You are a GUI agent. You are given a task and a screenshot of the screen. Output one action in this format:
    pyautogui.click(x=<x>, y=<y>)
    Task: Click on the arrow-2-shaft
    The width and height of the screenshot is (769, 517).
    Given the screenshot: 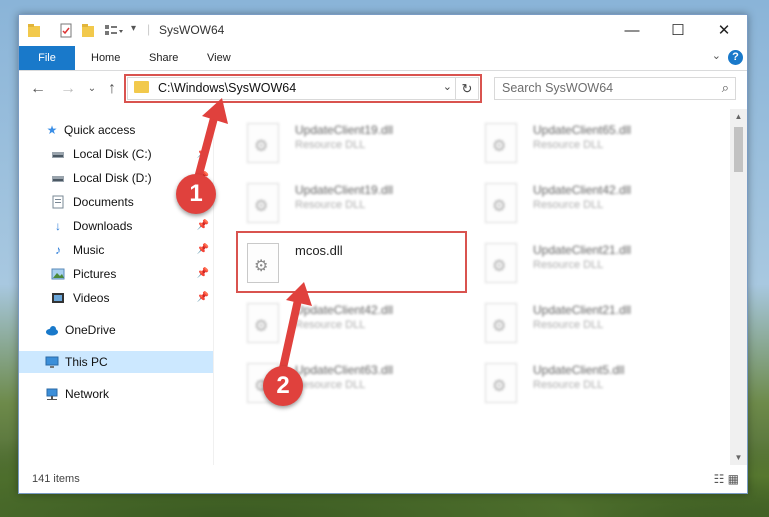 What is the action you would take?
    pyautogui.click(x=290, y=334)
    